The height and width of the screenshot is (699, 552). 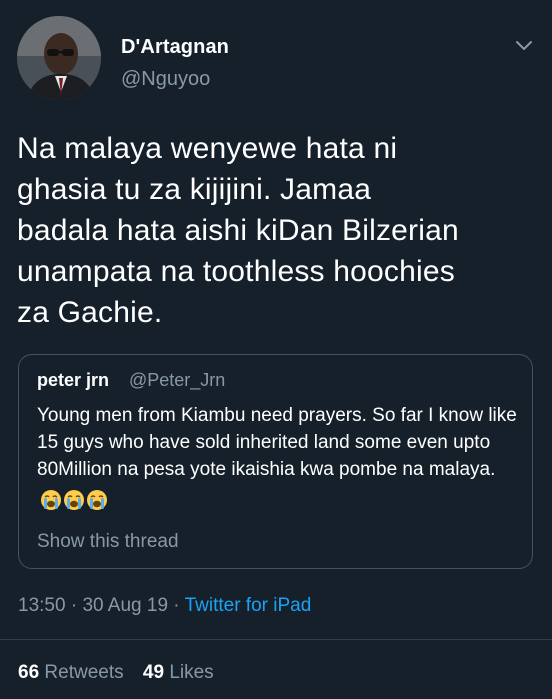 I want to click on likes-stat: 49 Likes, so click(x=178, y=672).